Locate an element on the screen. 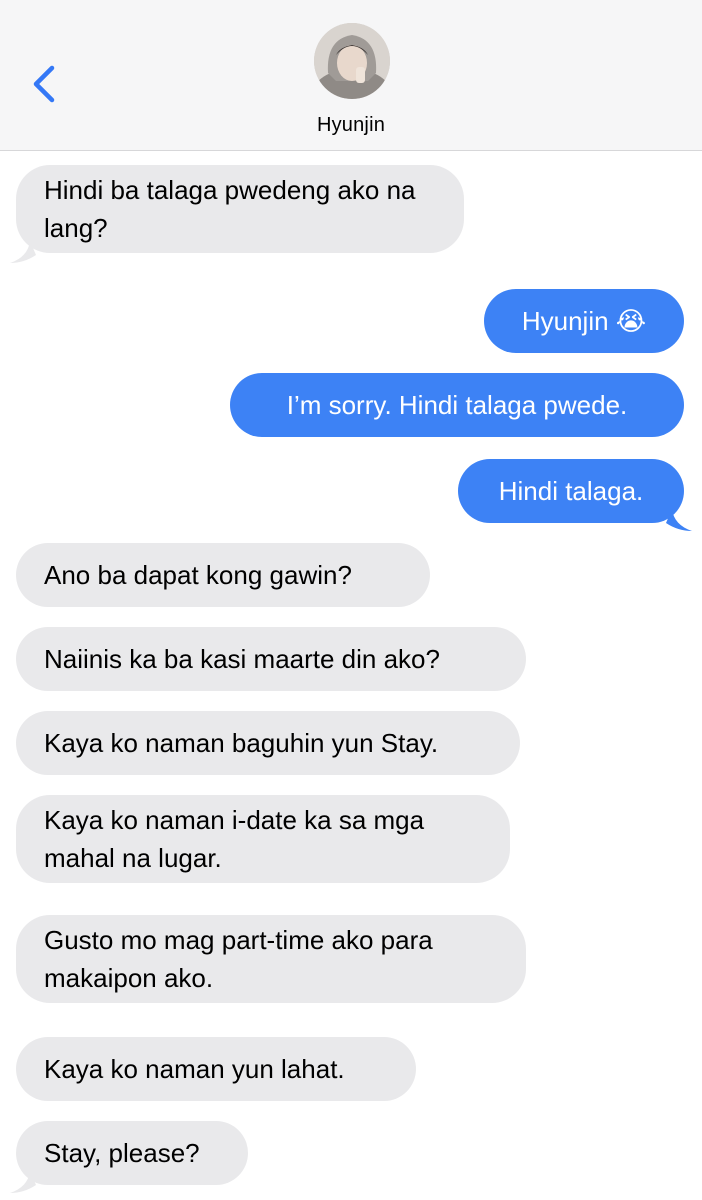  chevron-left-icon is located at coordinates (44, 84).